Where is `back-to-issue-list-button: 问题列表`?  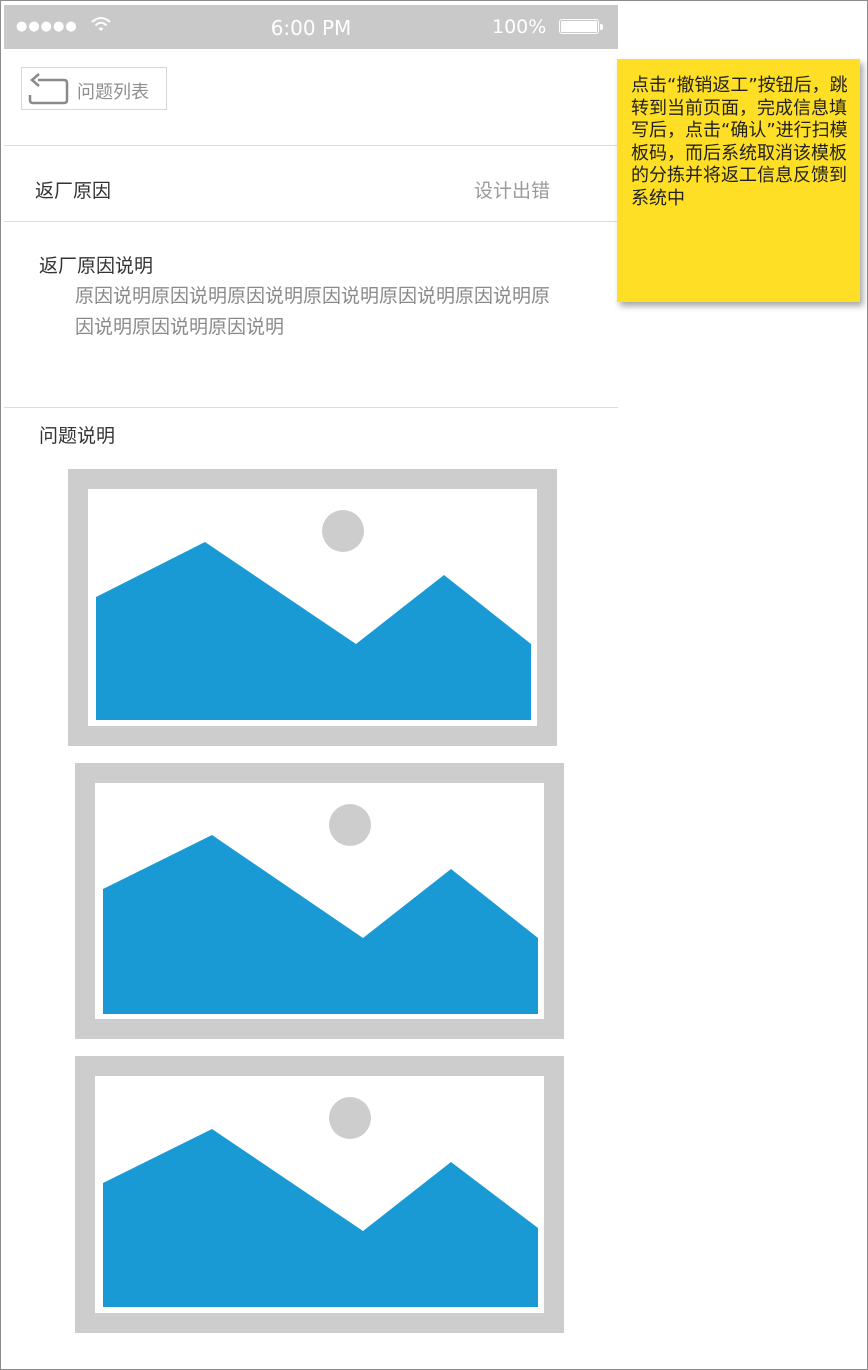 back-to-issue-list-button: 问题列表 is located at coordinates (94, 88).